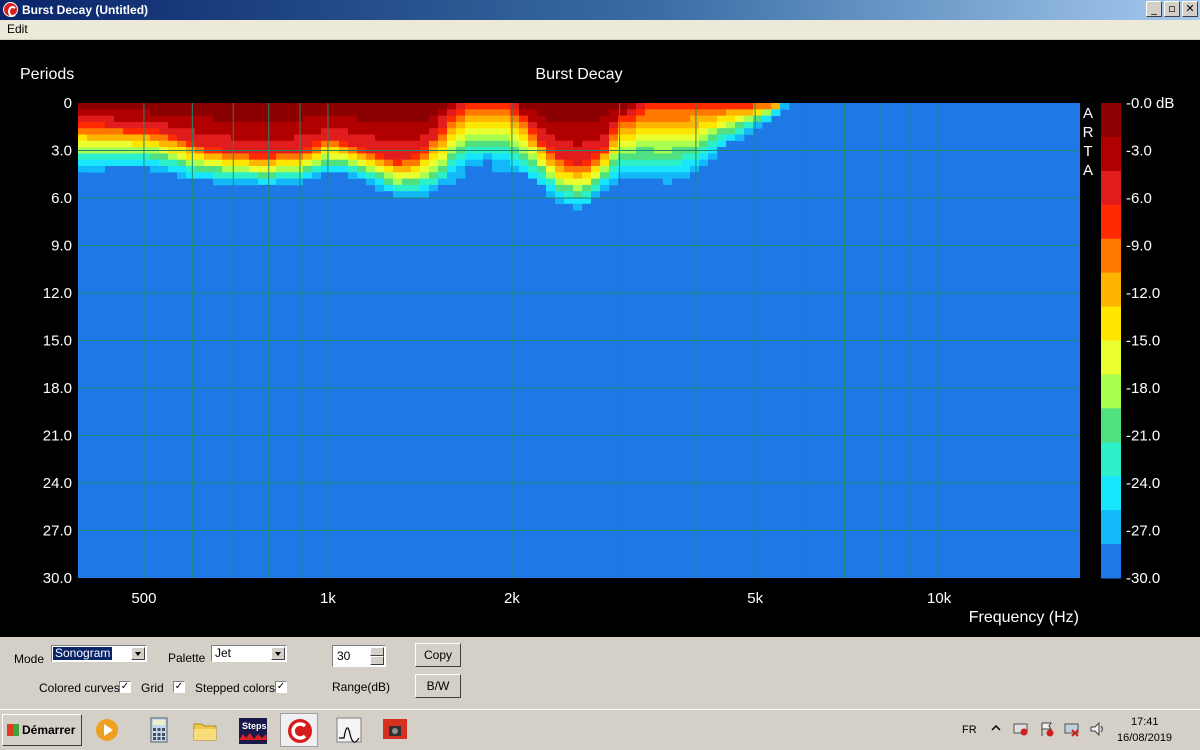  Describe the element at coordinates (42, 730) in the screenshot. I see `start-button: Démarrer` at that location.